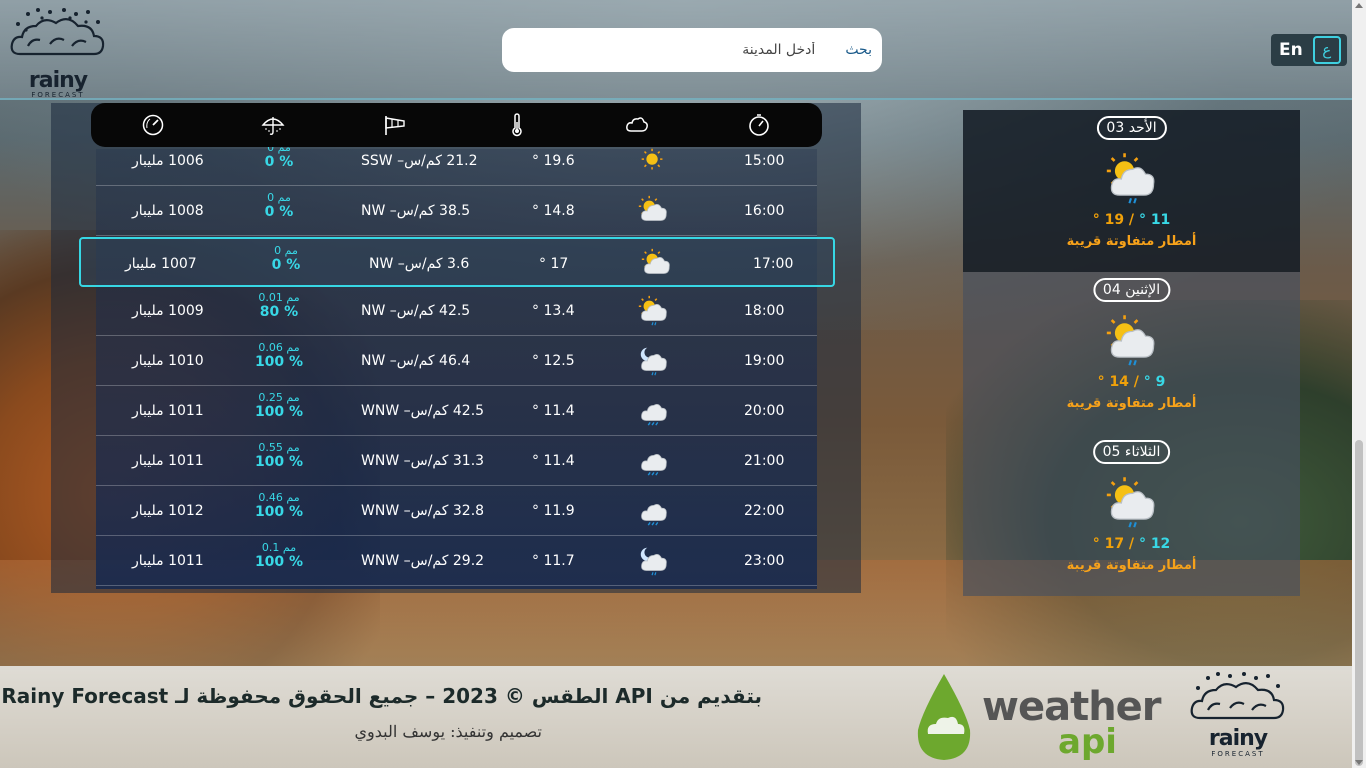 This screenshot has width=1366, height=768. Describe the element at coordinates (1238, 738) in the screenshot. I see `logo-word: rainy` at that location.